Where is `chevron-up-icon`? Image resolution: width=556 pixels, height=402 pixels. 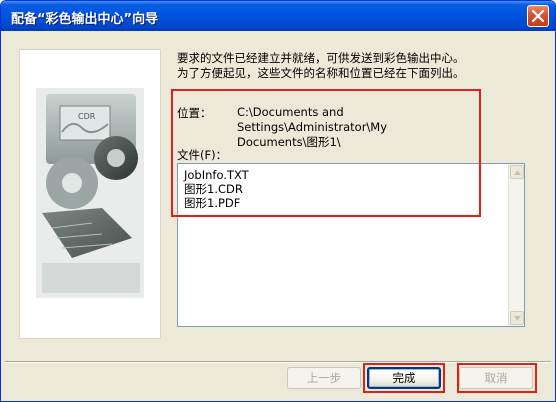
chevron-up-icon is located at coordinates (517, 172).